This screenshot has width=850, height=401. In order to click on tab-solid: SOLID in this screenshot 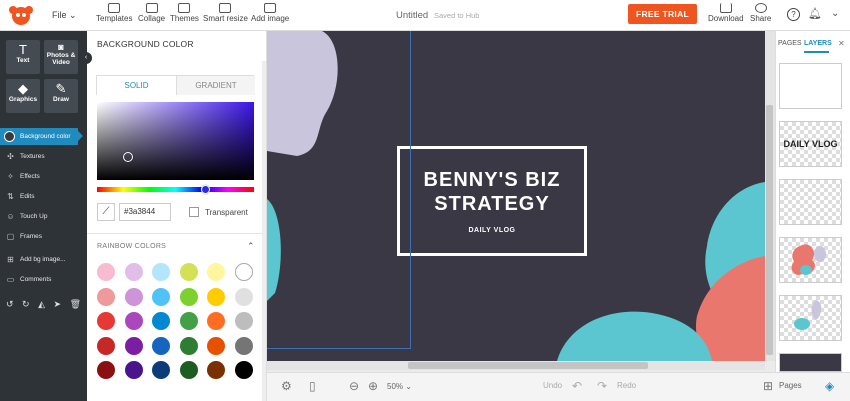, I will do `click(136, 85)`.